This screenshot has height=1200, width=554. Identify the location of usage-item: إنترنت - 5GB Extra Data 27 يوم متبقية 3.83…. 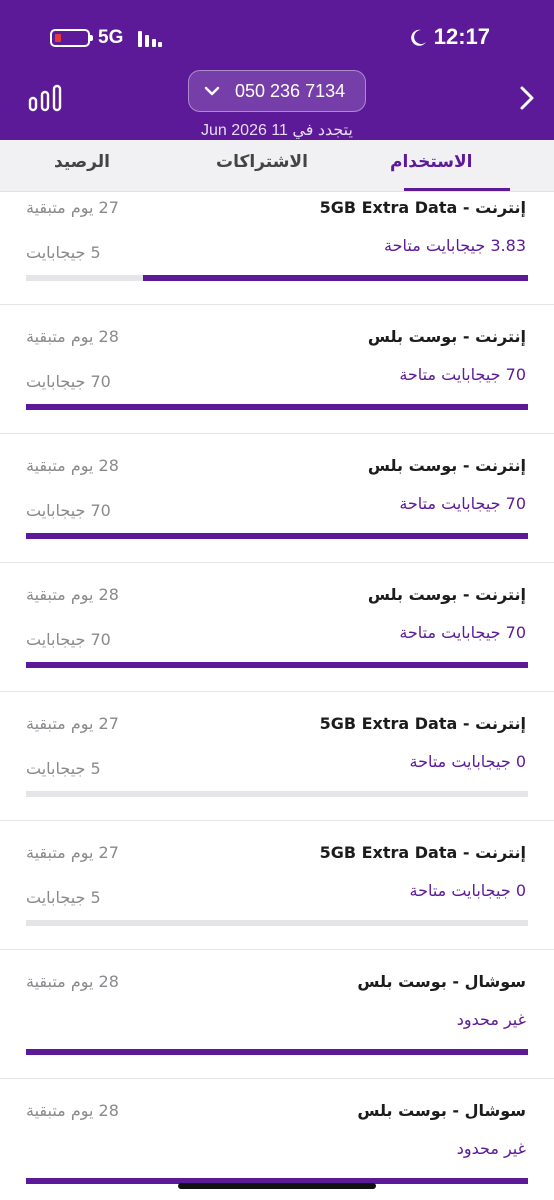
(277, 248).